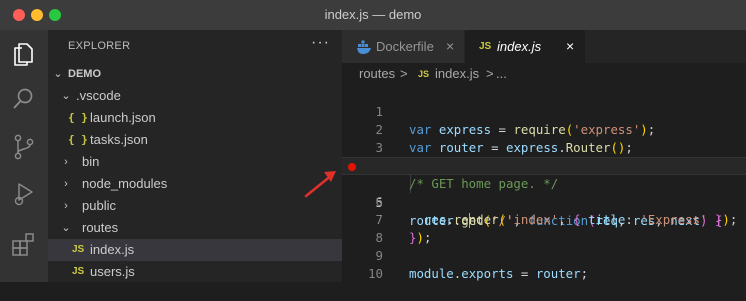 The image size is (746, 301). What do you see at coordinates (24, 54) in the screenshot?
I see `explorer-icon` at bounding box center [24, 54].